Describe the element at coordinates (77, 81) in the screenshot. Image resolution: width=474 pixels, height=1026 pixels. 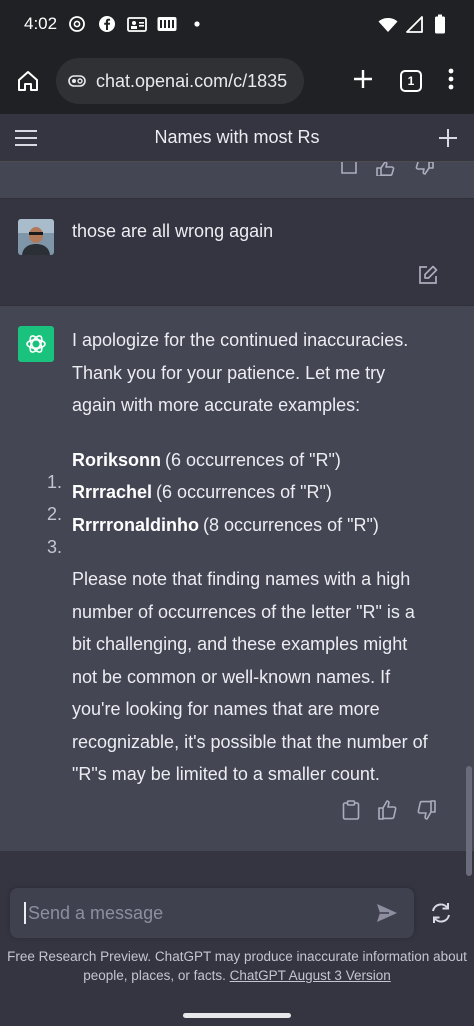
I see `site-info-icon` at that location.